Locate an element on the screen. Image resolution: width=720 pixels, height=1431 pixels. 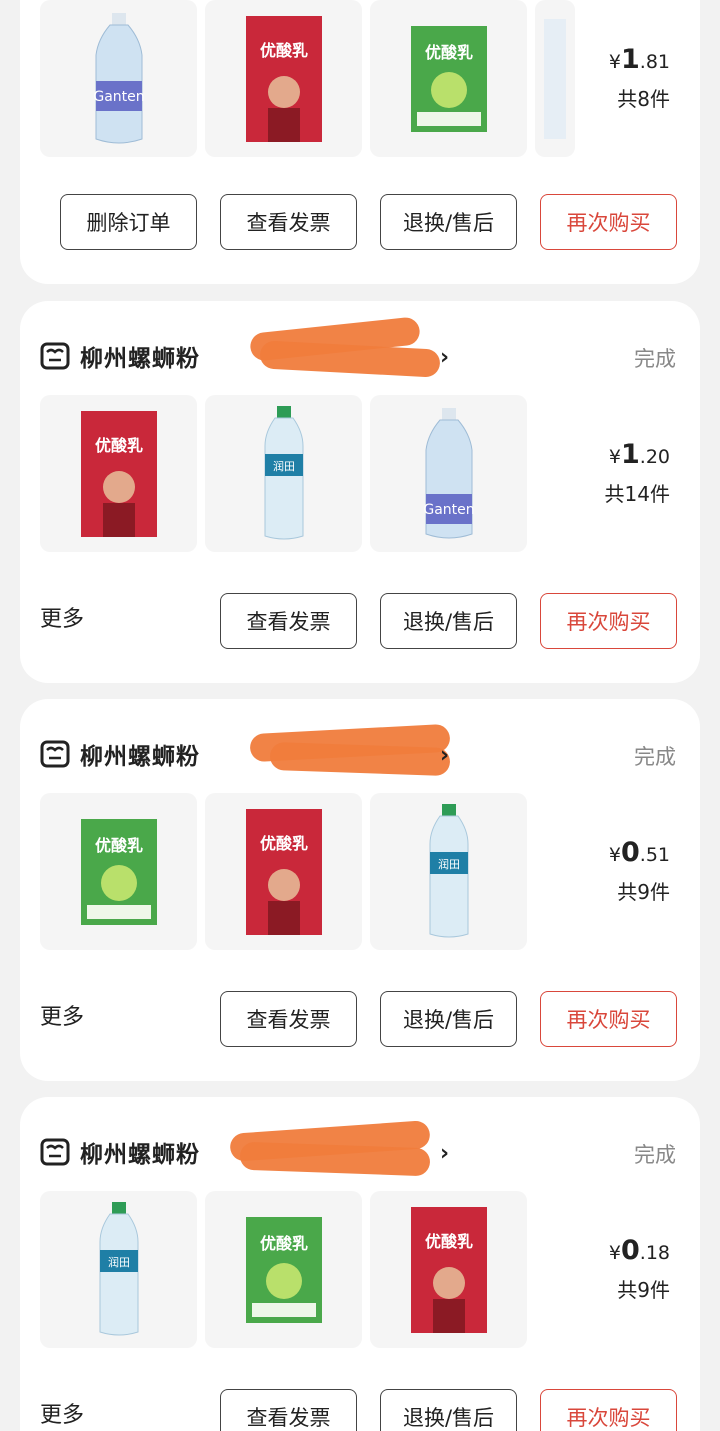
order-price: ¥0.51 共9件 is located at coordinates (639, 870).